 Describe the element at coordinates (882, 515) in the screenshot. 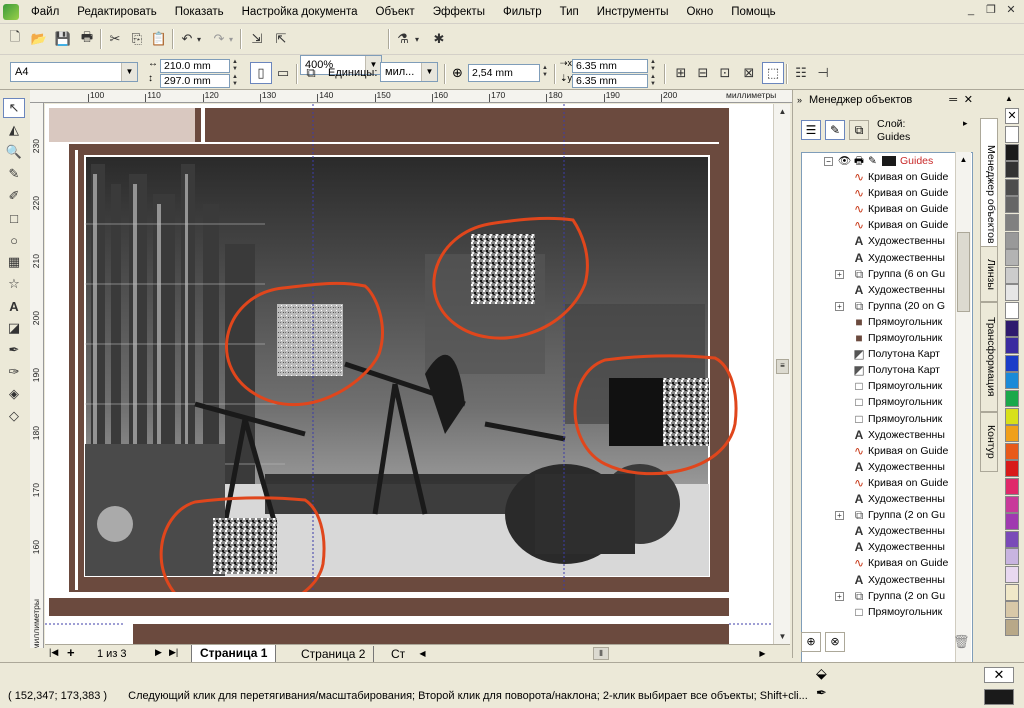

I see `object-row: + ⧉ Группа (2 on Gu` at that location.